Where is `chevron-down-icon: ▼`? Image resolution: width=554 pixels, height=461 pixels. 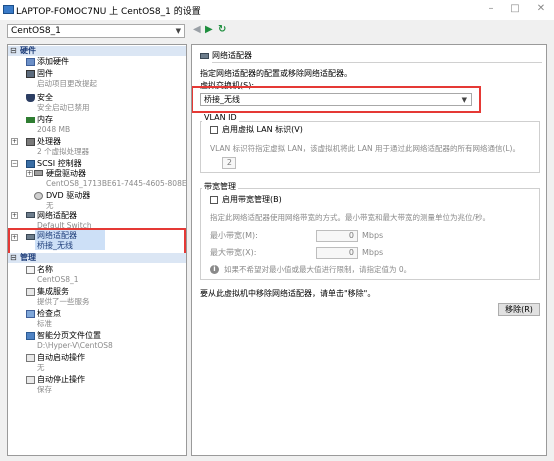
chevron-down-icon: ▼ is located at coordinates (178, 31).